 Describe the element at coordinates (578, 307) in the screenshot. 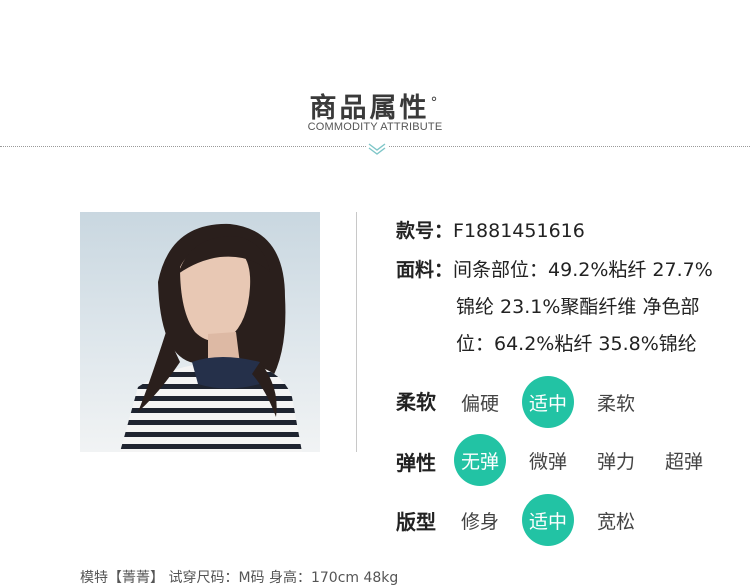

I see `fabric-line-2: 锦纶 23.1%聚酯纤维 净色部` at that location.